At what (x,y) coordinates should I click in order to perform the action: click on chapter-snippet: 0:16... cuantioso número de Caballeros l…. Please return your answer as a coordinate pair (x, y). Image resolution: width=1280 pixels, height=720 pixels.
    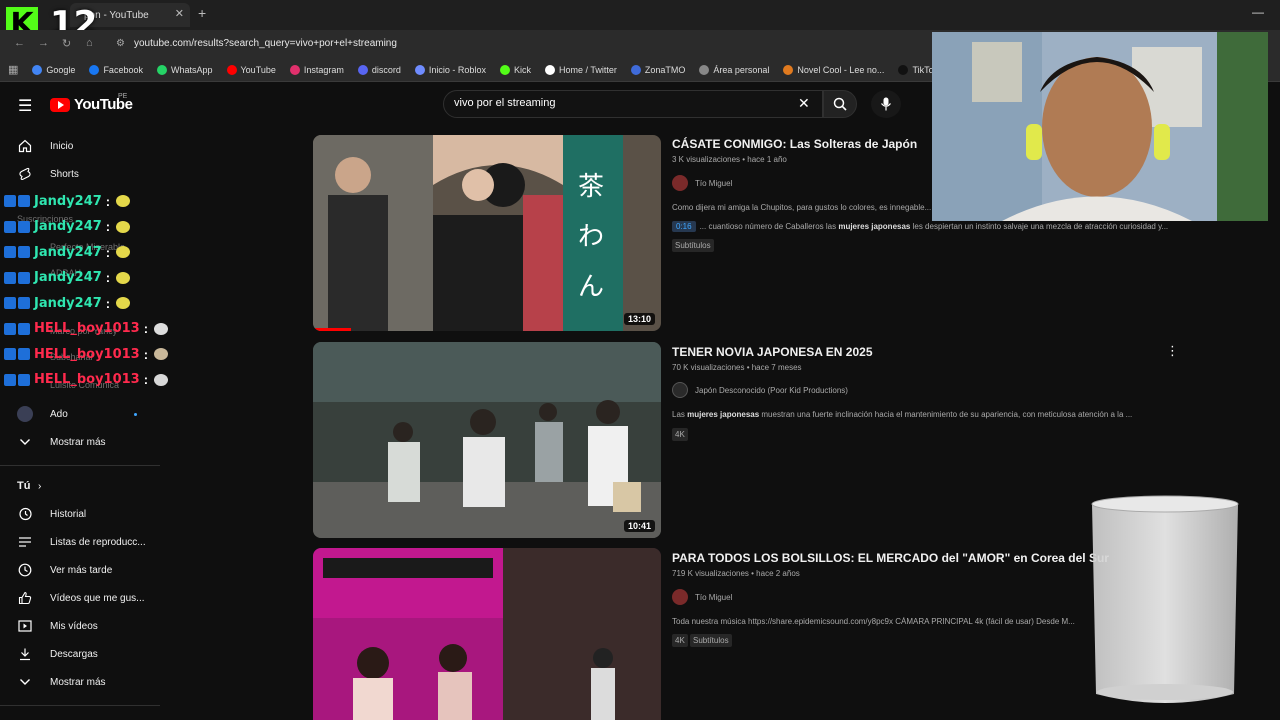
    Looking at the image, I should click on (932, 226).